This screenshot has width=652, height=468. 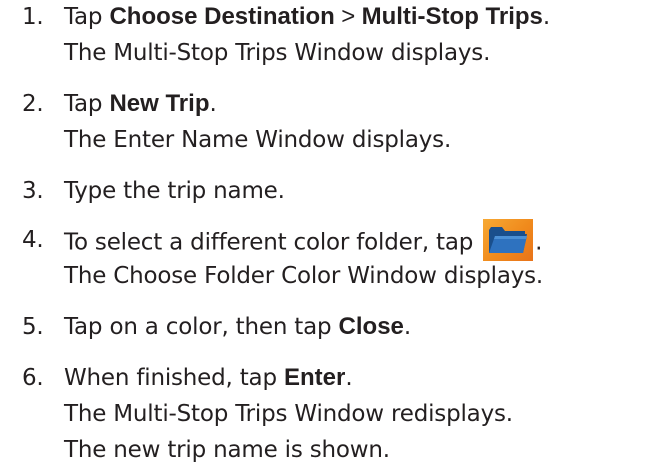 I want to click on button-name-enter: Enter, so click(x=314, y=377).